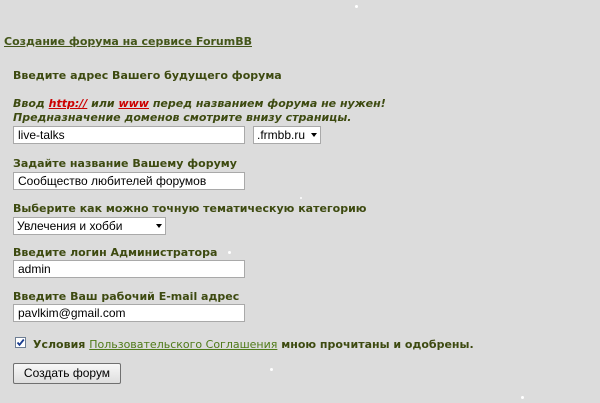 This screenshot has width=600, height=403. Describe the element at coordinates (129, 269) in the screenshot. I see `admin-login-input: admin` at that location.